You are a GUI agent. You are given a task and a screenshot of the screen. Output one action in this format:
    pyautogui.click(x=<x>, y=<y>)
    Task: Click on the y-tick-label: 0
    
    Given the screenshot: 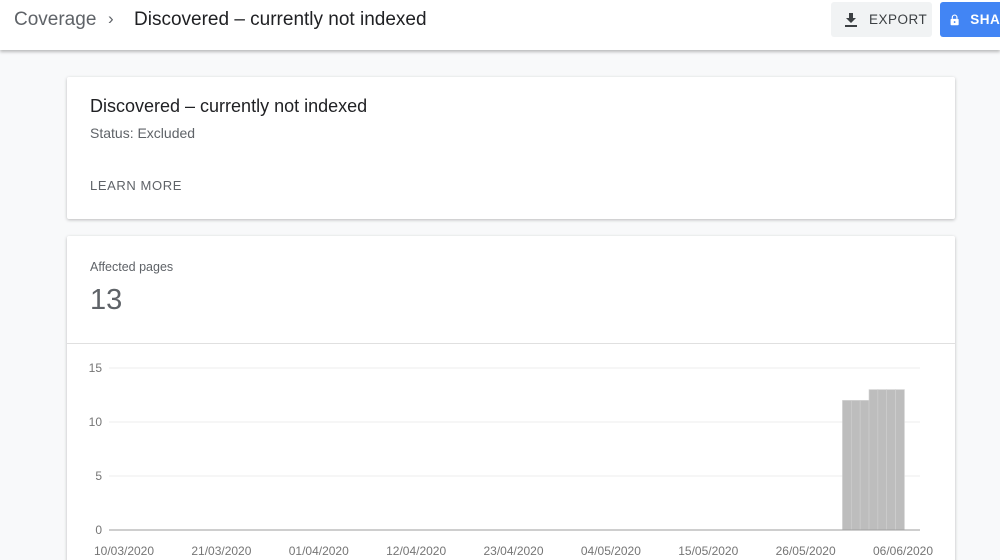 What is the action you would take?
    pyautogui.click(x=98, y=530)
    